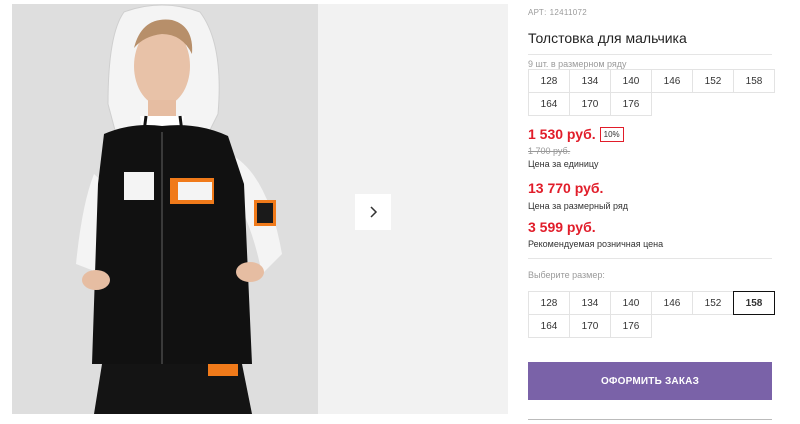 Image resolution: width=800 pixels, height=424 pixels. Describe the element at coordinates (590, 326) in the screenshot. I see `size-option-170: 170` at that location.